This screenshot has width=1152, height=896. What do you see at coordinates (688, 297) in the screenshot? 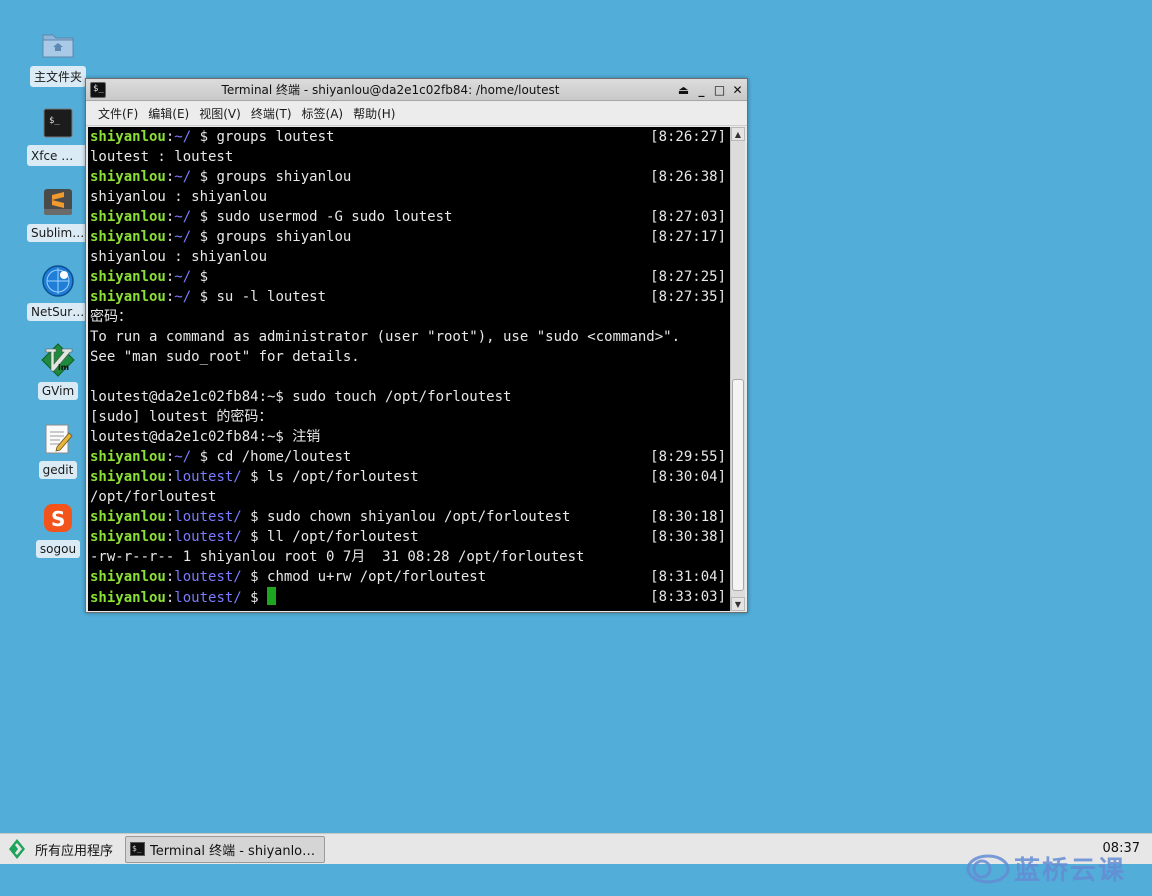
I see `prompt-timestamp: [8:27:35]` at bounding box center [688, 297].